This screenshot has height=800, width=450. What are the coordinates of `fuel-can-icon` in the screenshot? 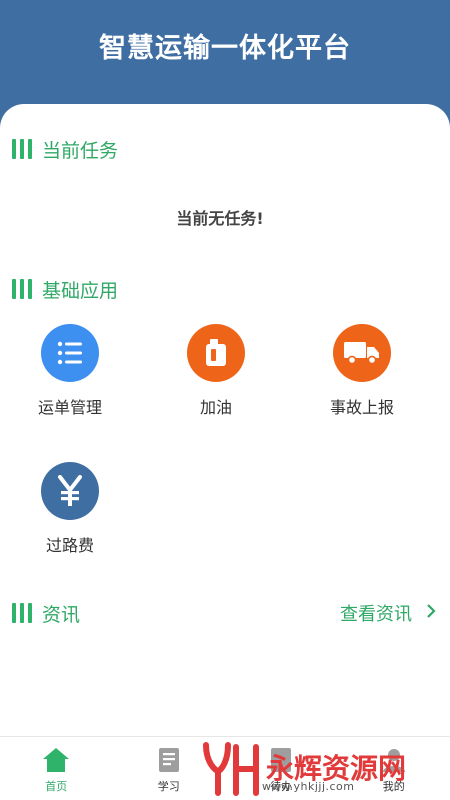 It's located at (216, 353).